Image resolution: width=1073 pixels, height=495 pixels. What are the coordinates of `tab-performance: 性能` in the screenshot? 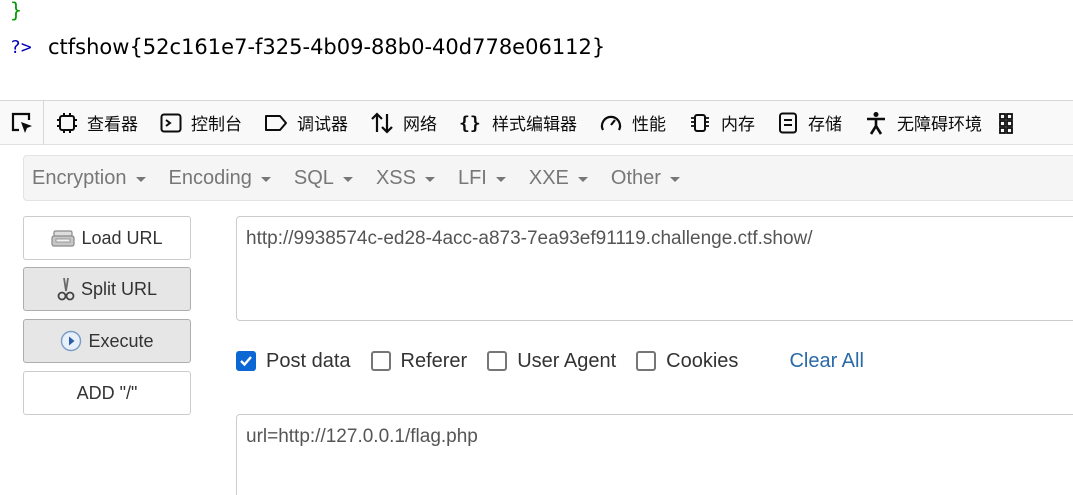 It's located at (631, 123).